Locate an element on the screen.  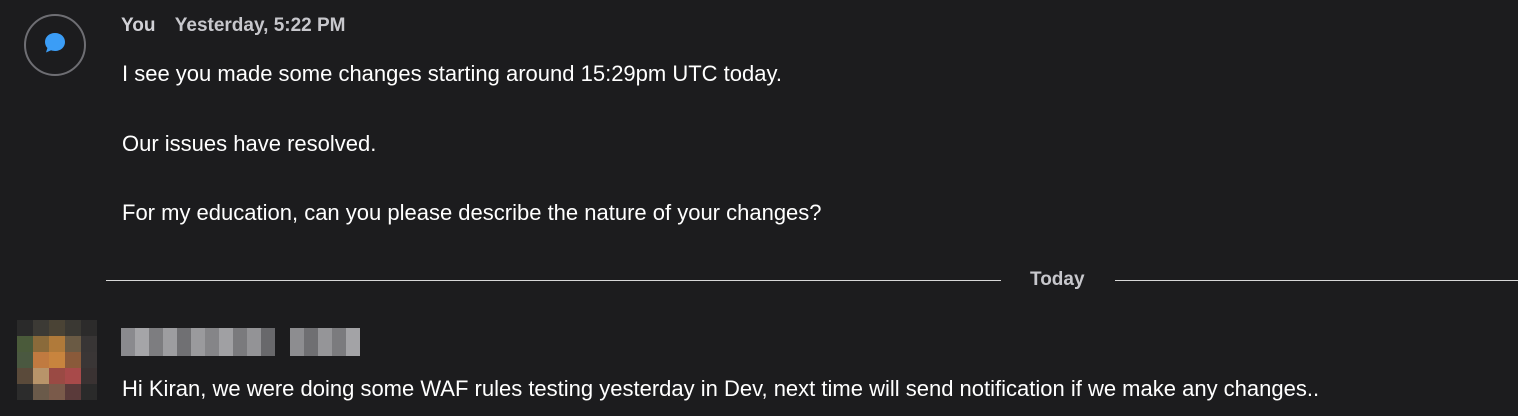
chat-bubble-icon is located at coordinates (55, 45).